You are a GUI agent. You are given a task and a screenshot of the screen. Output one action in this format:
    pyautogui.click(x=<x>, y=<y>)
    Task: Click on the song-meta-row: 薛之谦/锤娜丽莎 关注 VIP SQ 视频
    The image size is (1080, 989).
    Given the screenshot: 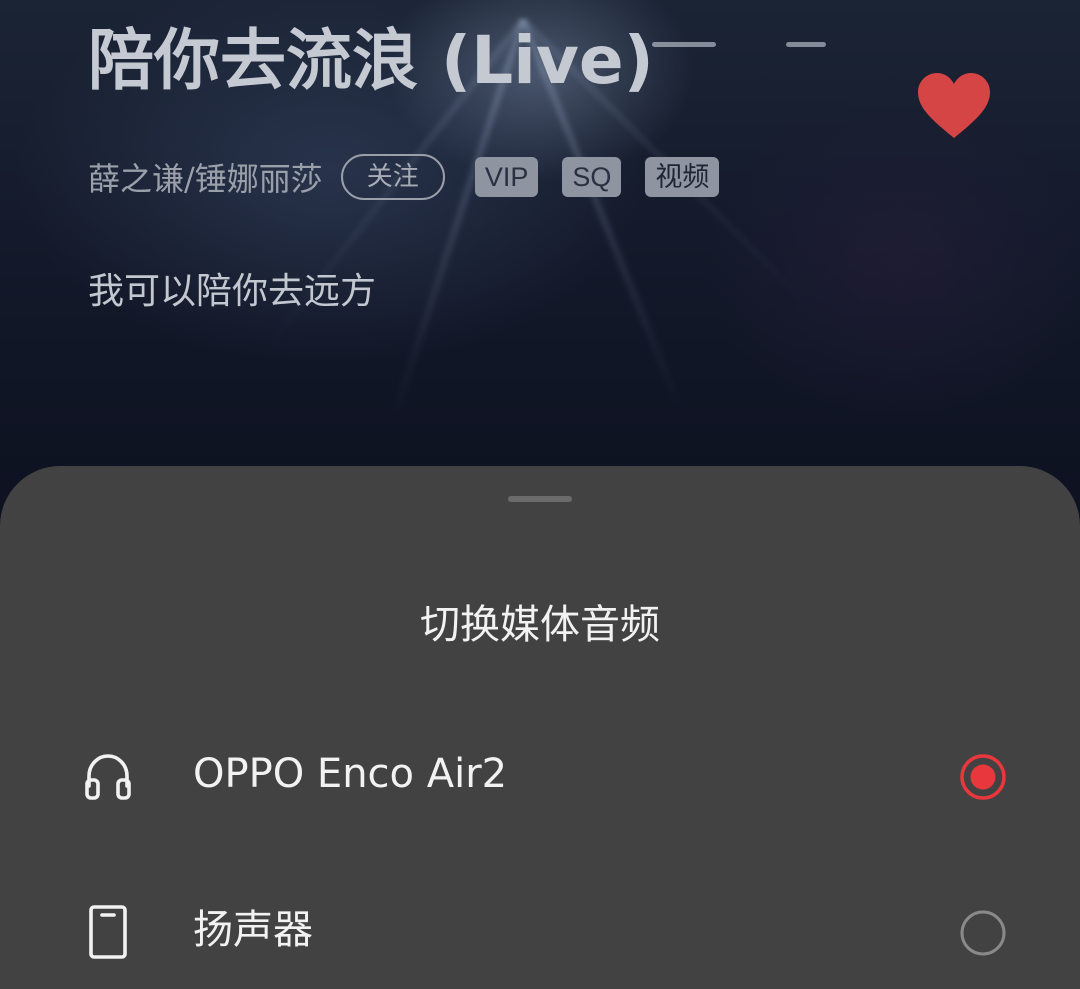 What is the action you would take?
    pyautogui.click(x=415, y=177)
    